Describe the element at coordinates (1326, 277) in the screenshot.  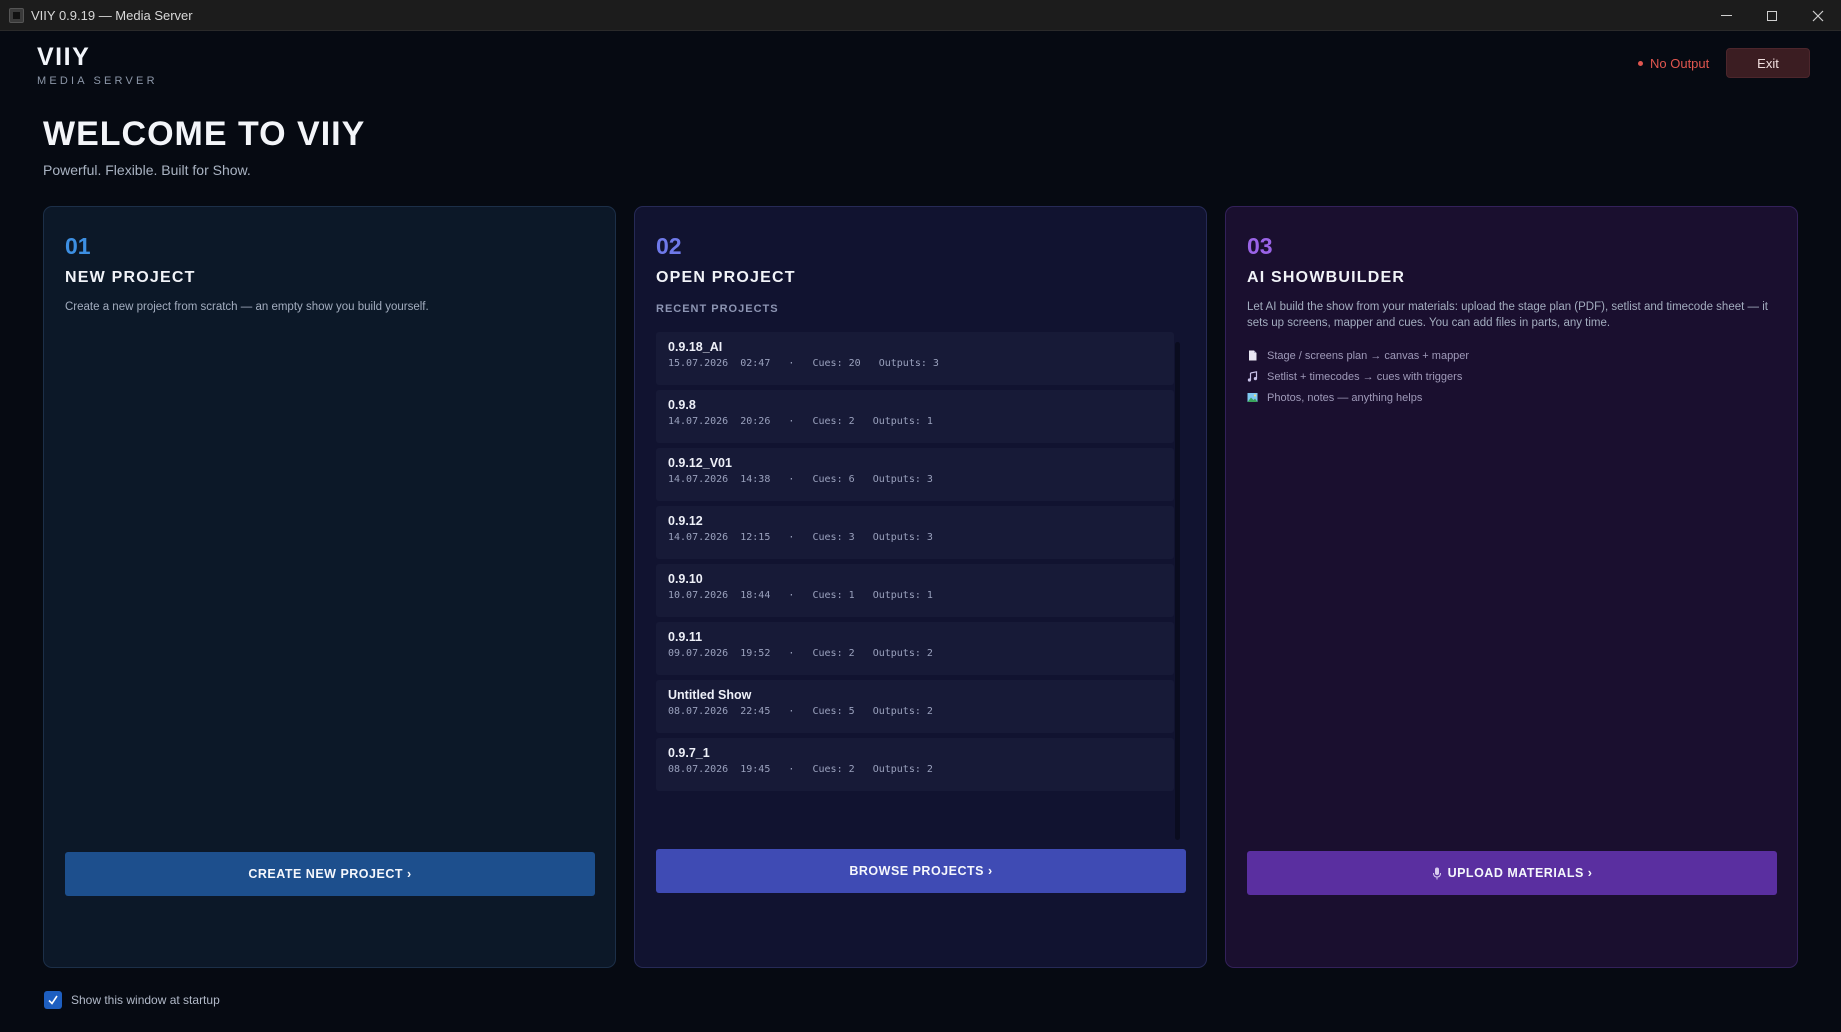
I see `panel-title: AI SHOWBUILDER` at that location.